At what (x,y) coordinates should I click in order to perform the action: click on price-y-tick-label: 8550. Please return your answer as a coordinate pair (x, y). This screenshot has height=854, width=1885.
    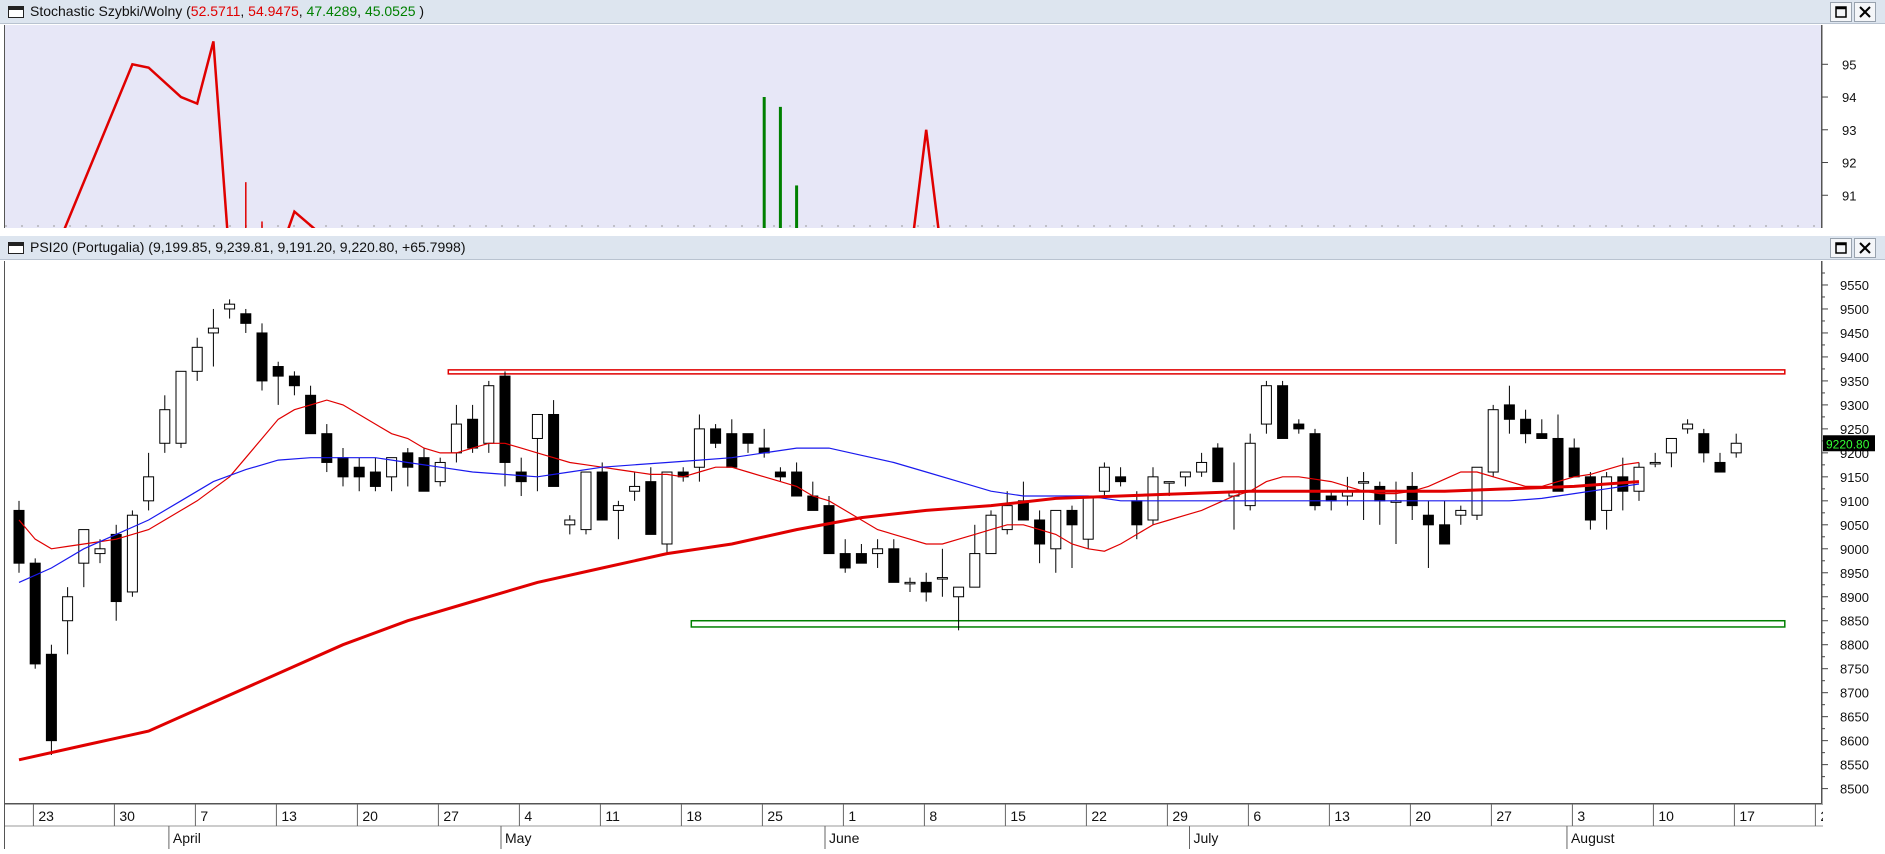
    Looking at the image, I should click on (1854, 765).